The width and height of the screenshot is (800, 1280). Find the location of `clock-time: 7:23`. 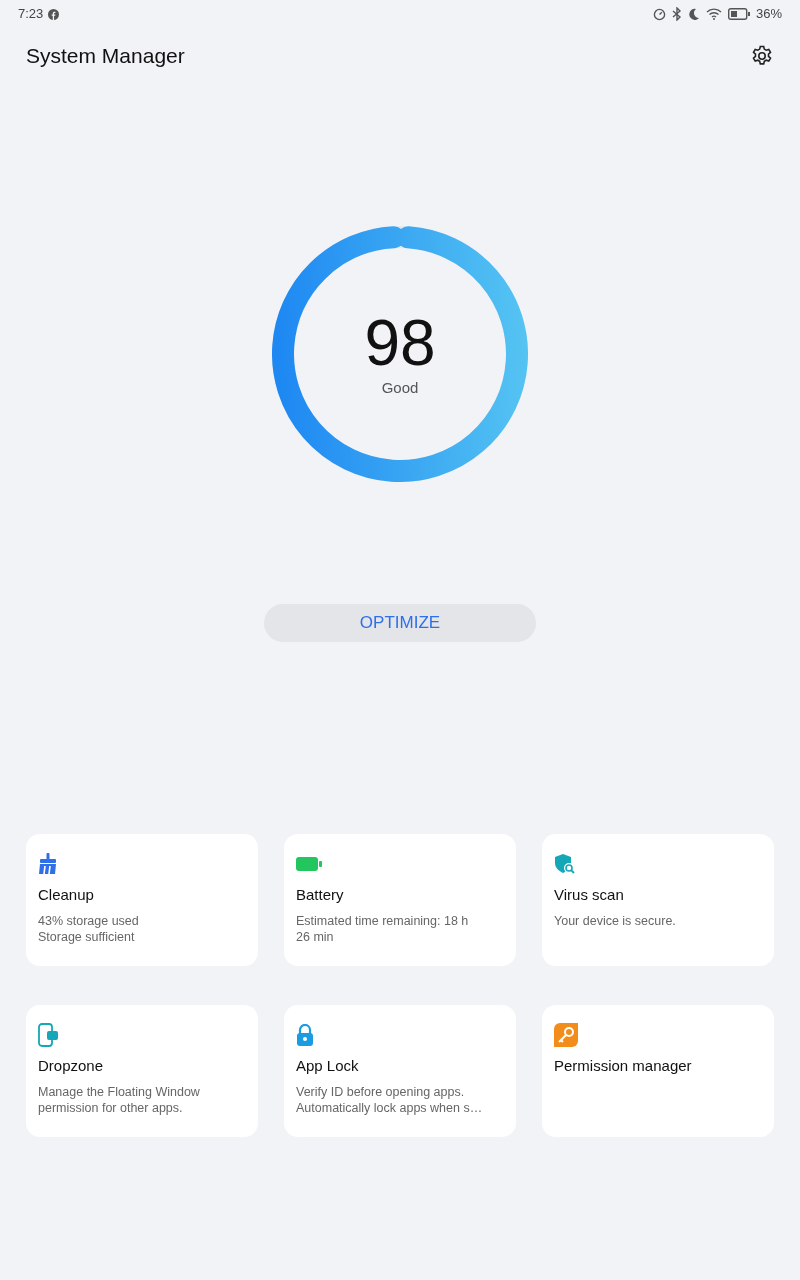

clock-time: 7:23 is located at coordinates (31, 14).